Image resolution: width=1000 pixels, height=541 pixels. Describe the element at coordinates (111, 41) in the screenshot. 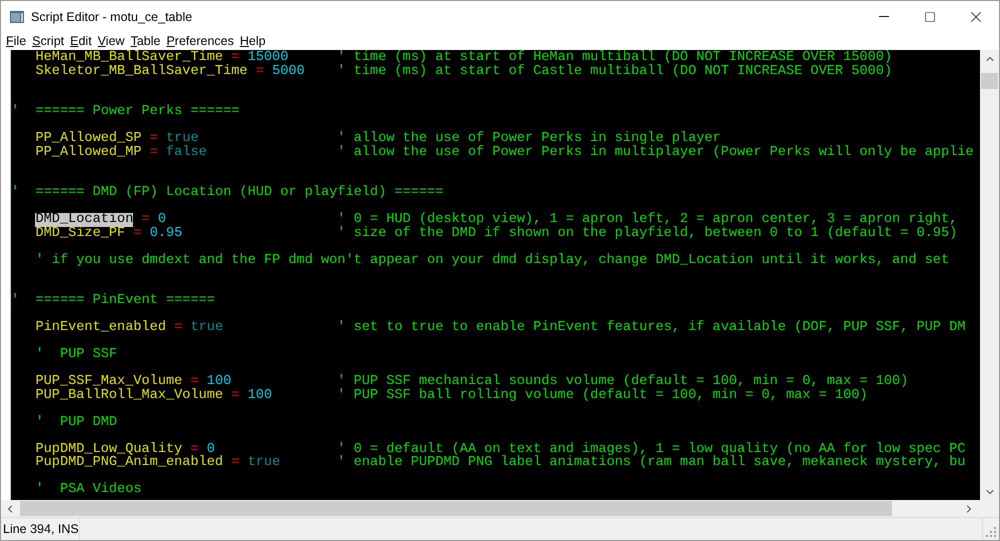

I see `menu-item: View` at that location.